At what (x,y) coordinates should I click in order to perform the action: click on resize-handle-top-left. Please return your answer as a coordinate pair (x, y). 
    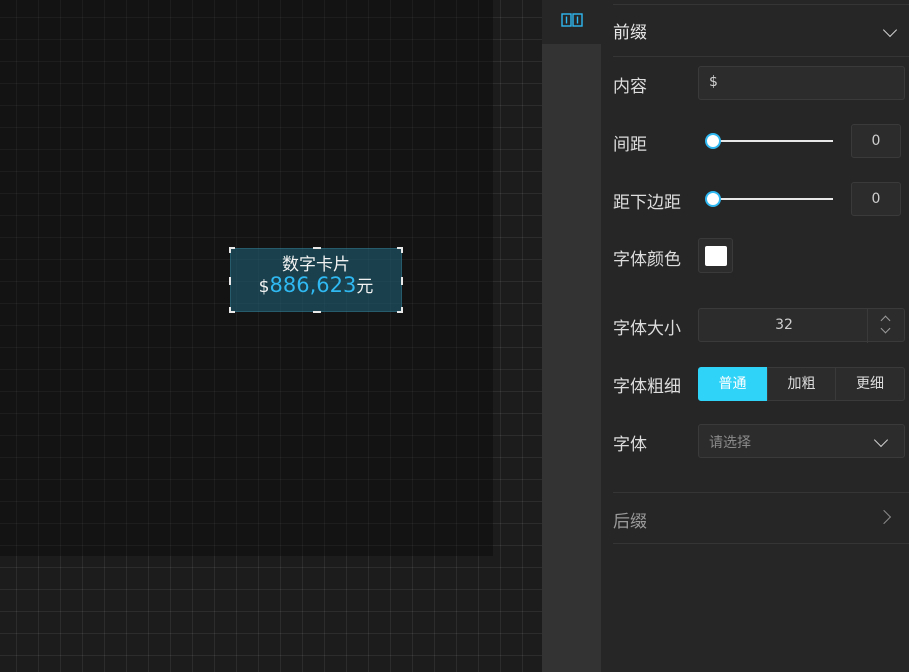
    Looking at the image, I should click on (232, 250).